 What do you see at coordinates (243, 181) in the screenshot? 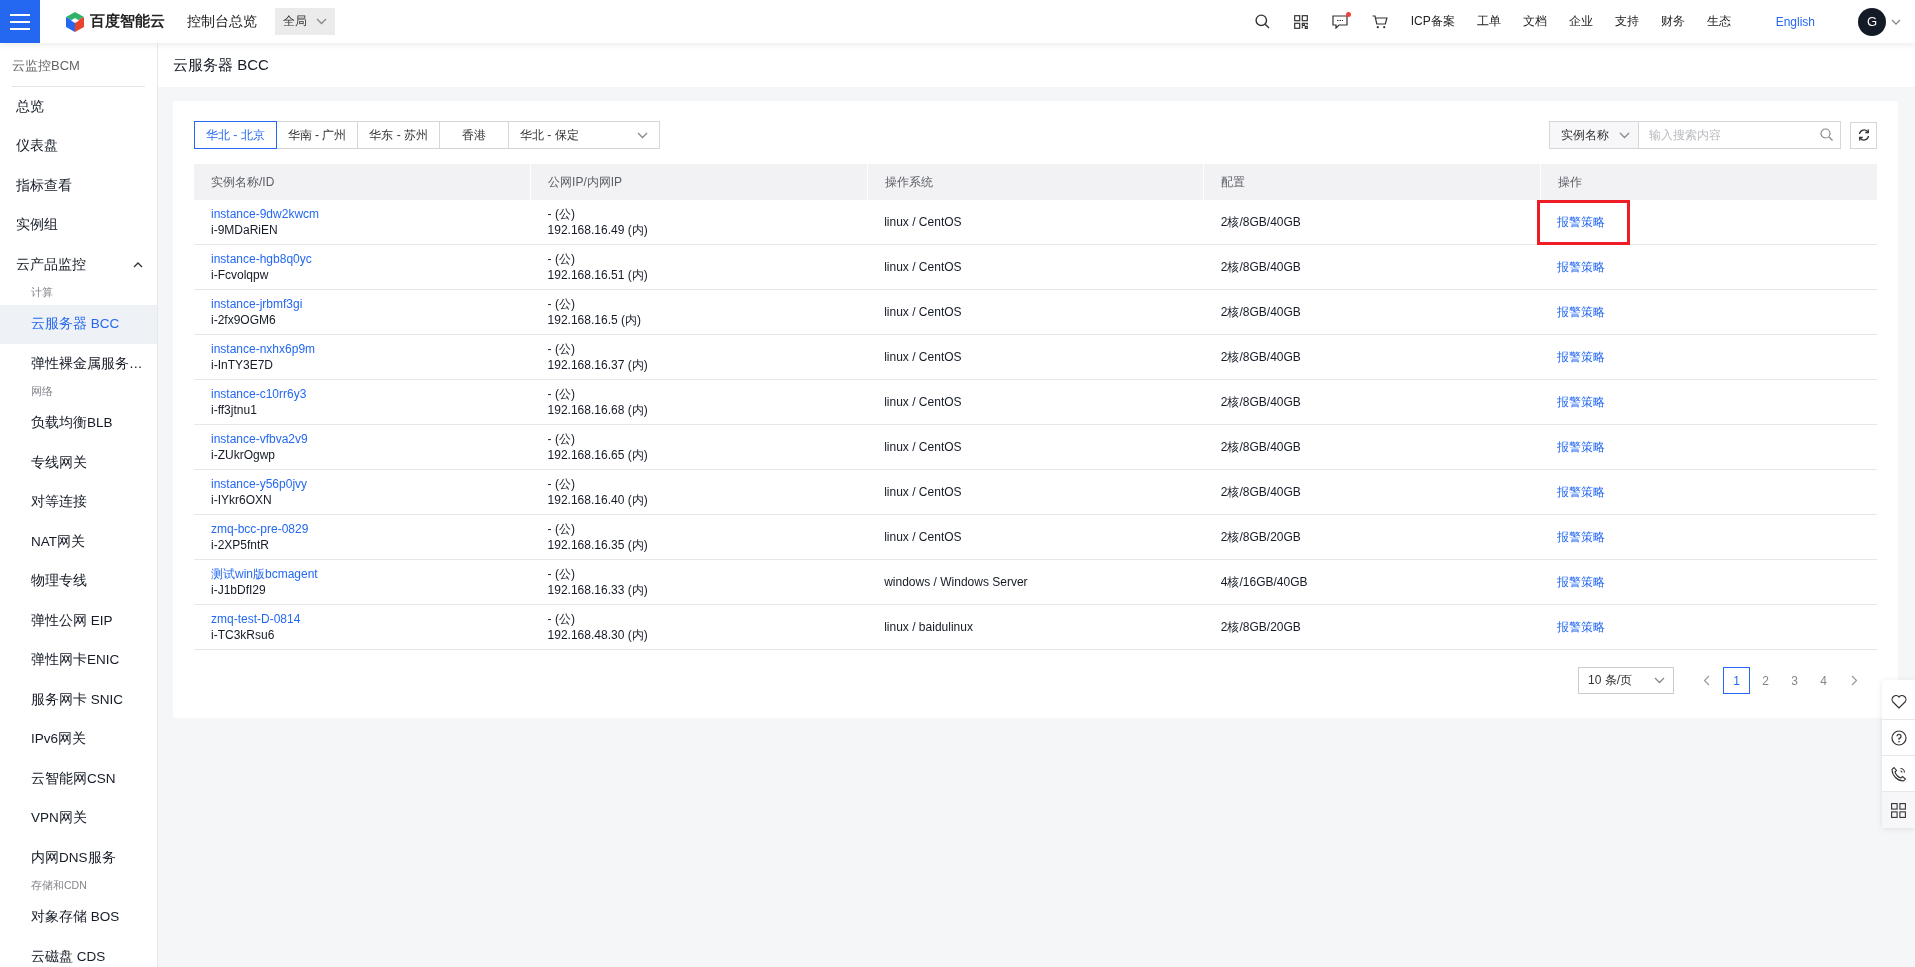
I see `column-header: 实例名称/ID` at bounding box center [243, 181].